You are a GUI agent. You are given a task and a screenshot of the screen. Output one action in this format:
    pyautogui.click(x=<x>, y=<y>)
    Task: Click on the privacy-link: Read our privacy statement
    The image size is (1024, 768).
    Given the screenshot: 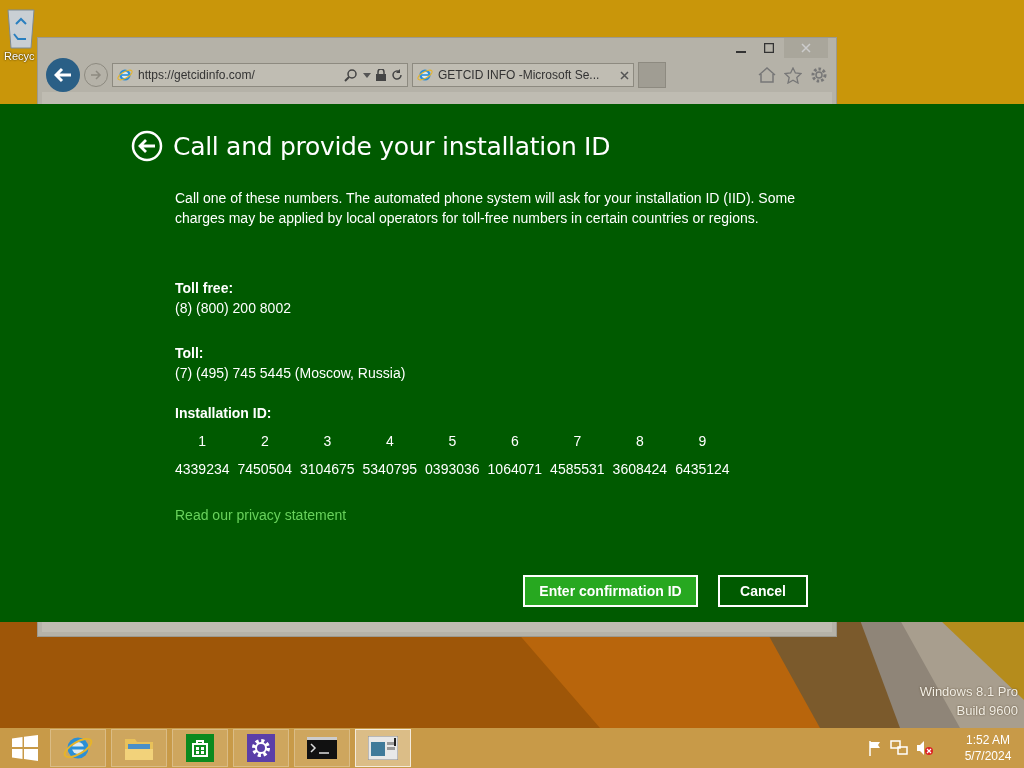 What is the action you would take?
    pyautogui.click(x=261, y=515)
    